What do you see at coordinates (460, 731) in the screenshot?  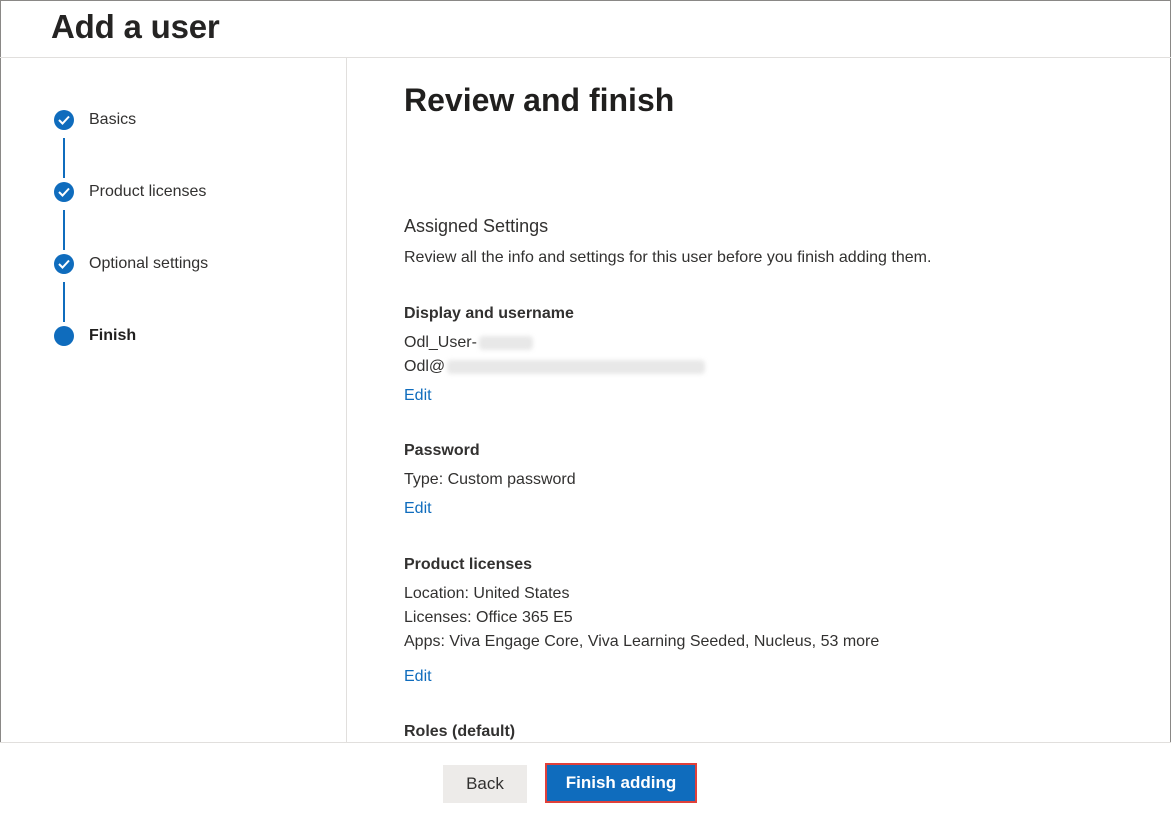 I see `roles-heading: Roles (default)` at bounding box center [460, 731].